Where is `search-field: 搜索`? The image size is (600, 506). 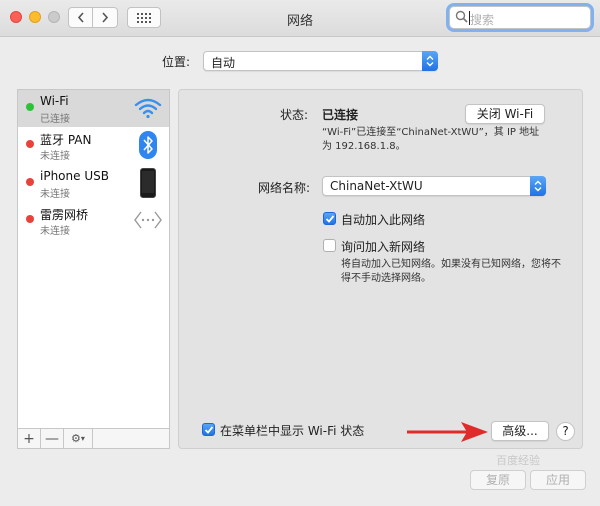
search-field: 搜索 is located at coordinates (520, 17).